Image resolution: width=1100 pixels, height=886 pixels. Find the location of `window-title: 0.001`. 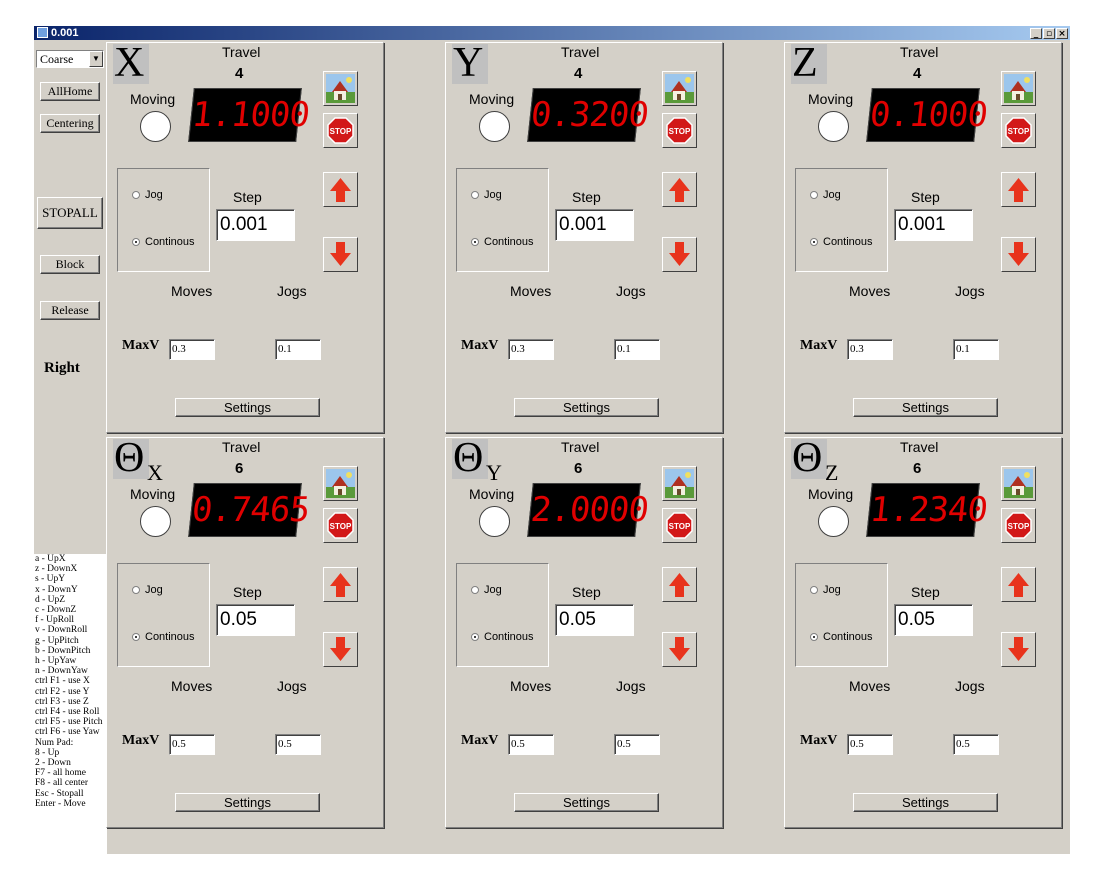

window-title: 0.001 is located at coordinates (65, 33).